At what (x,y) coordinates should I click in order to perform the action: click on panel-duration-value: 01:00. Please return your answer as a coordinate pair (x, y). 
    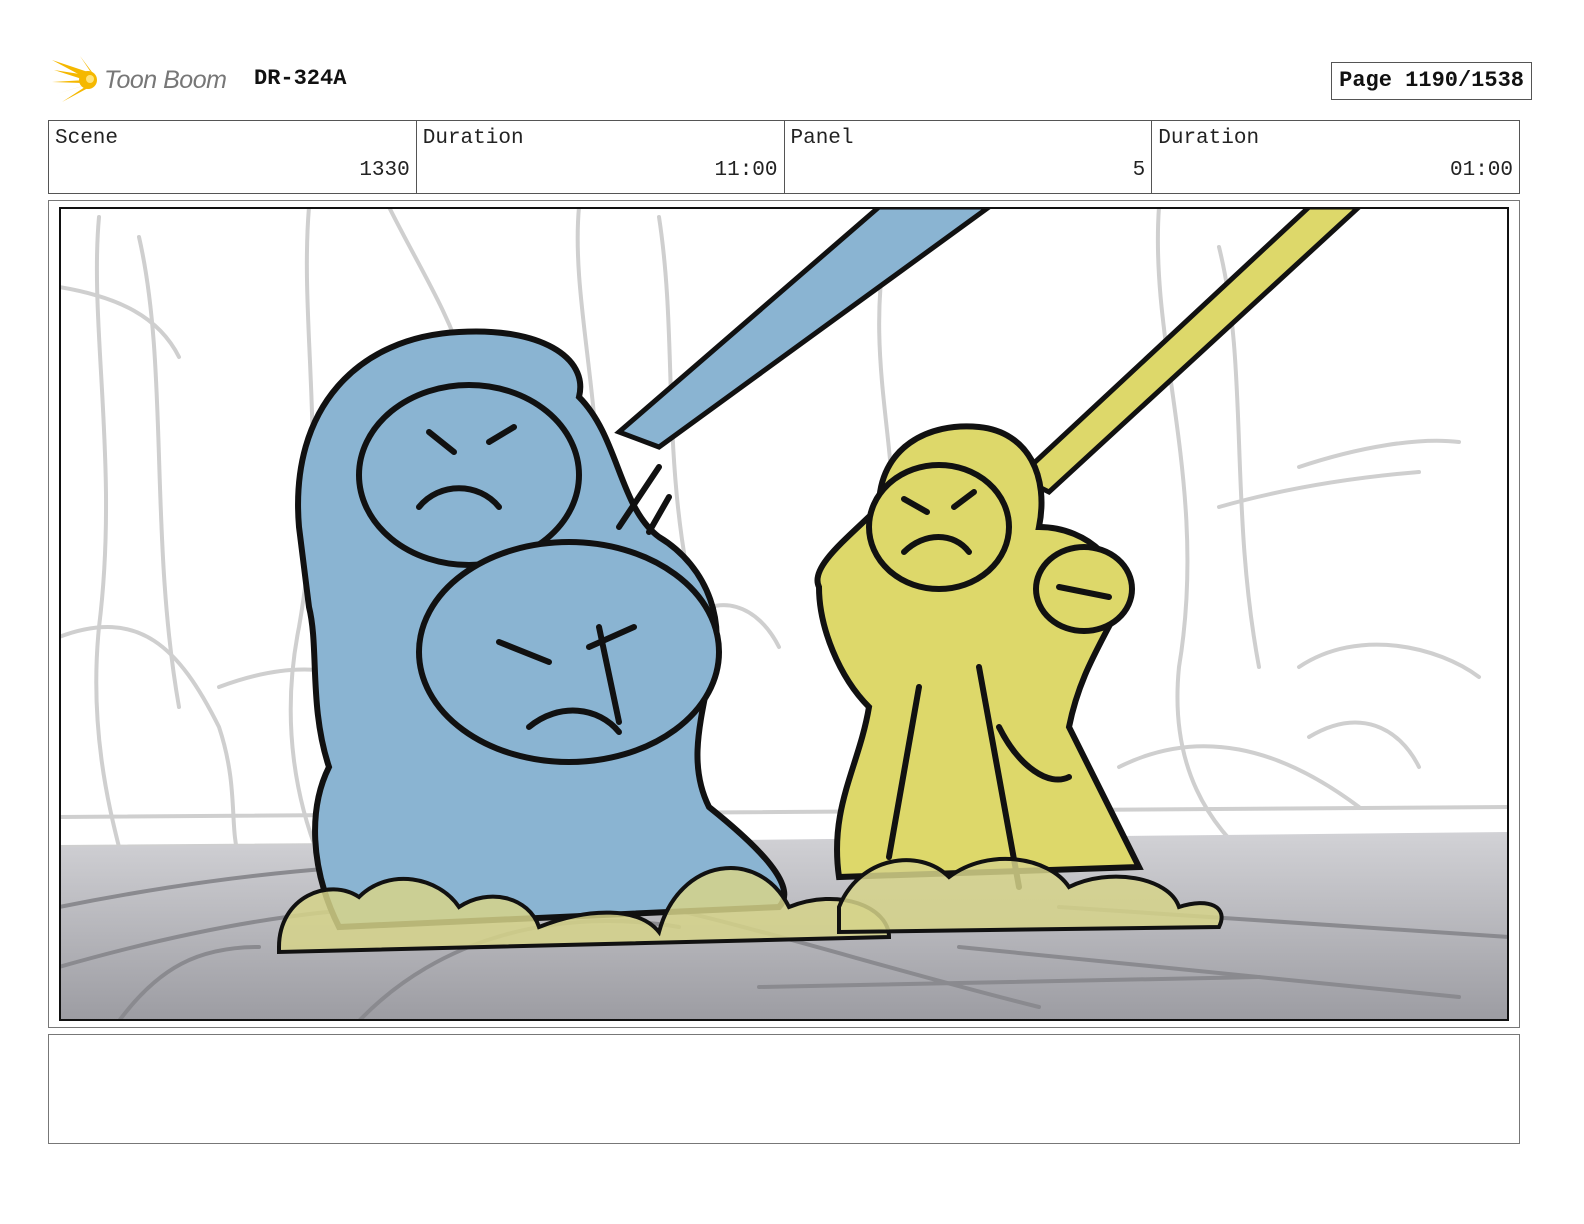
    Looking at the image, I should click on (1481, 170).